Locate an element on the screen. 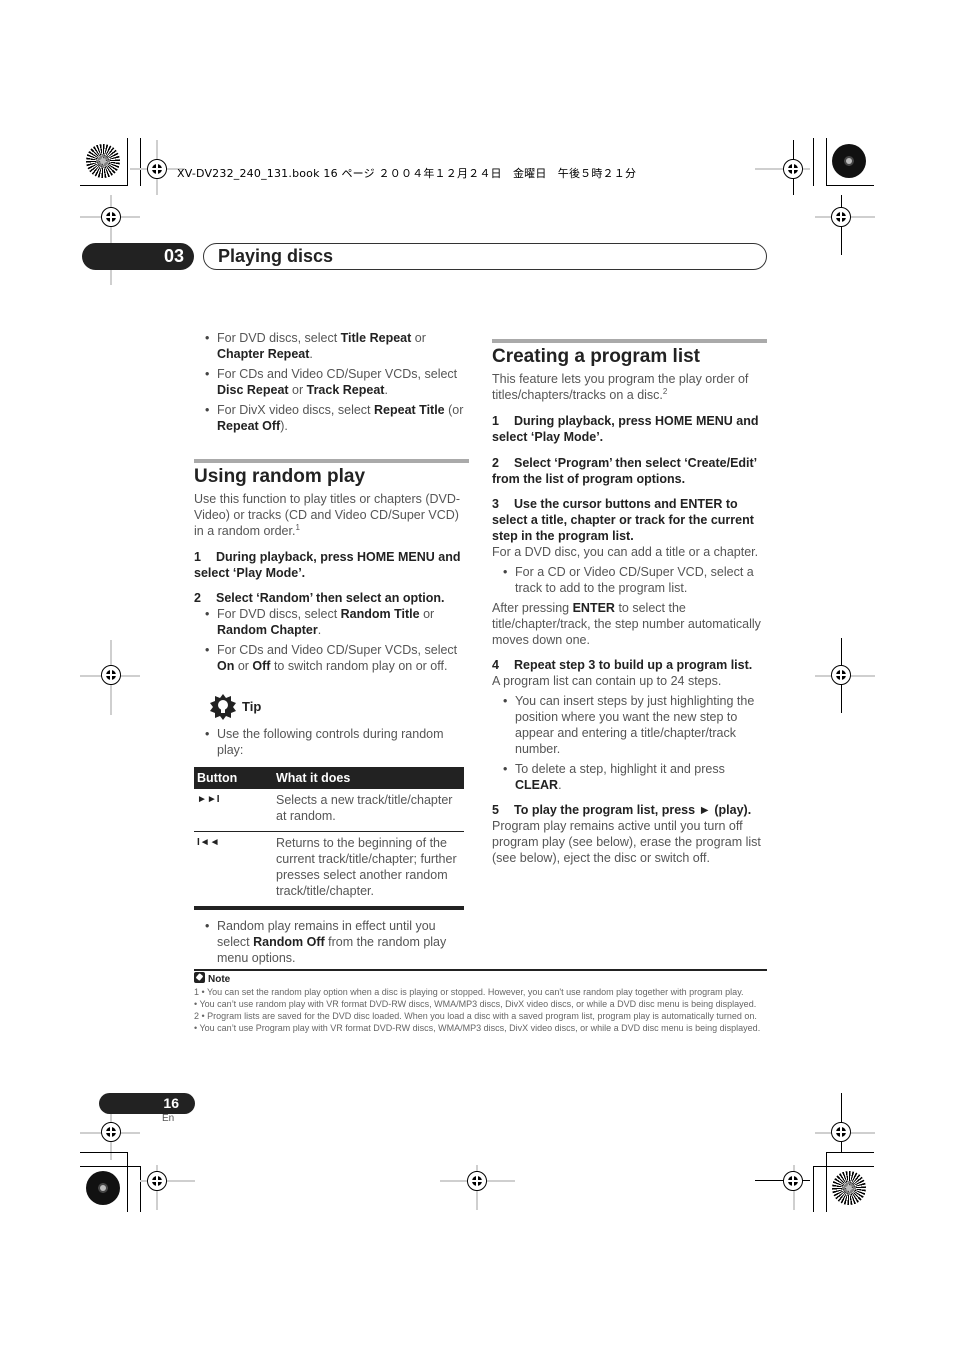 This screenshot has width=954, height=1351. tip-heading: Tip is located at coordinates (331, 707).